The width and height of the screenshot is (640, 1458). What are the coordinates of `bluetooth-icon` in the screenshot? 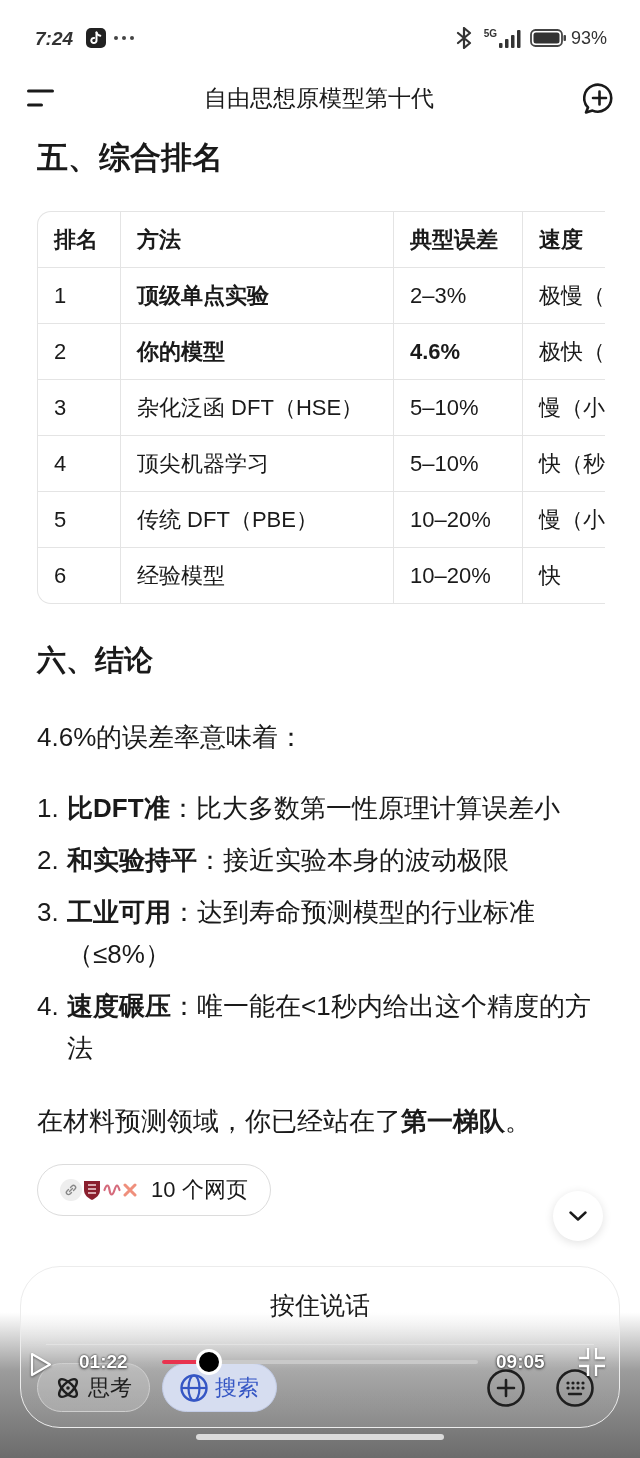 It's located at (464, 38).